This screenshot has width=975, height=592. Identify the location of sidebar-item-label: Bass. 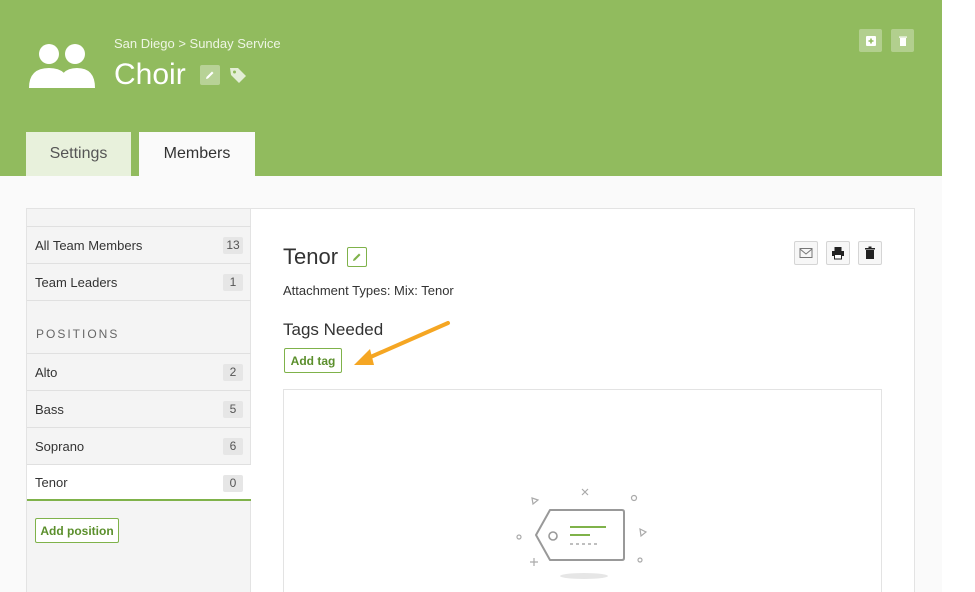
(49, 409).